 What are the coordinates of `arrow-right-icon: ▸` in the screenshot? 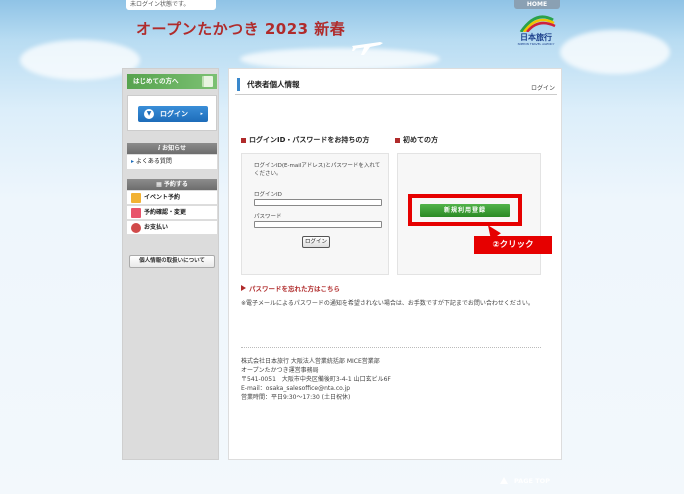 It's located at (201, 114).